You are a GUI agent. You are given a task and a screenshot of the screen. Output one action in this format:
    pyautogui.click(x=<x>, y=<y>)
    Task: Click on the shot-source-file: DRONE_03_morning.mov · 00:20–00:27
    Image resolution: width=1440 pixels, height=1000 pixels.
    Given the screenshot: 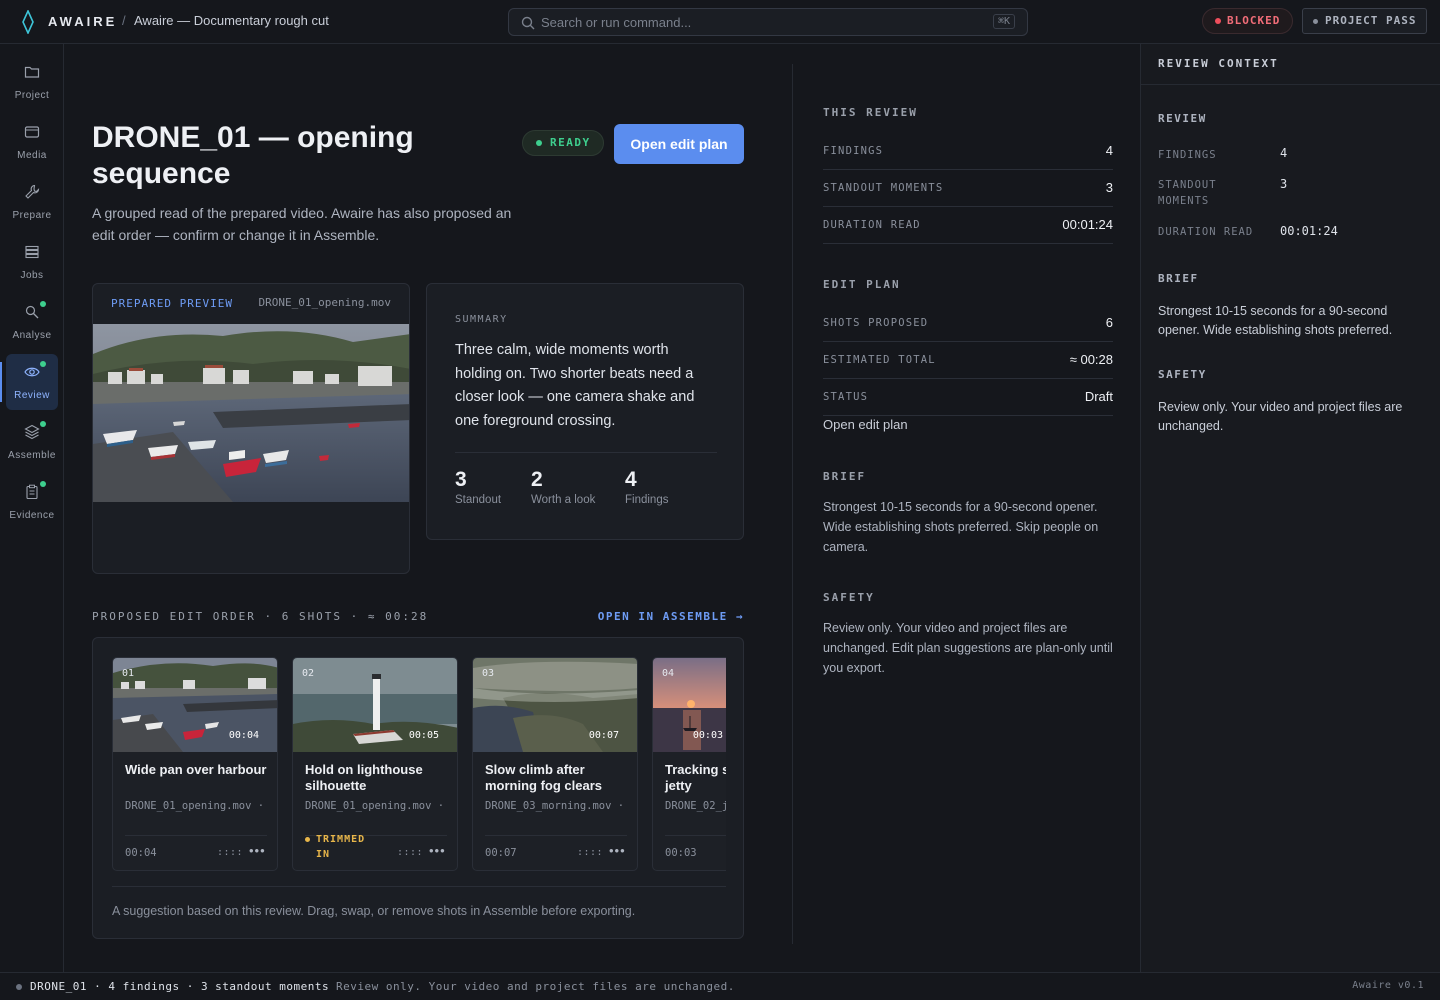 What is the action you would take?
    pyautogui.click(x=558, y=806)
    